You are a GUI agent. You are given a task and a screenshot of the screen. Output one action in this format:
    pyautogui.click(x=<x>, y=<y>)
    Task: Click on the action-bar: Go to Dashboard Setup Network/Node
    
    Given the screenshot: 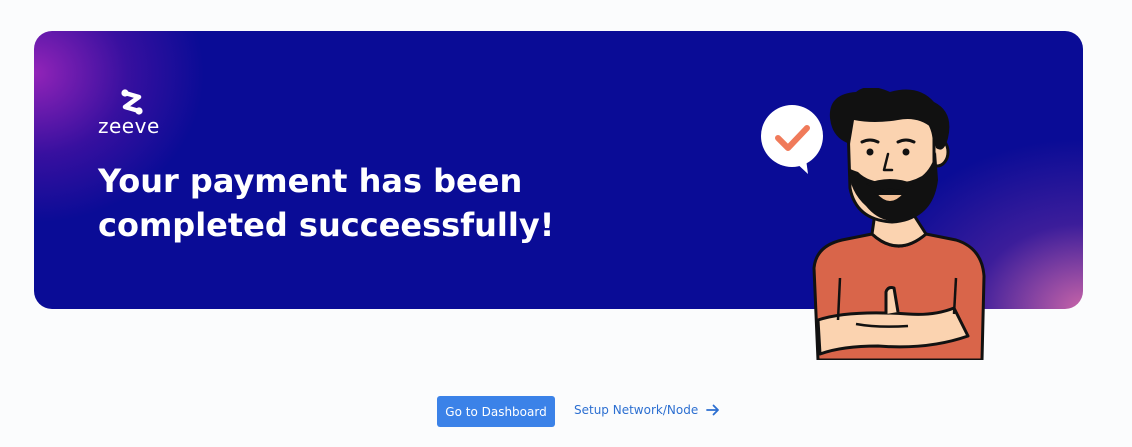 What is the action you would take?
    pyautogui.click(x=566, y=412)
    